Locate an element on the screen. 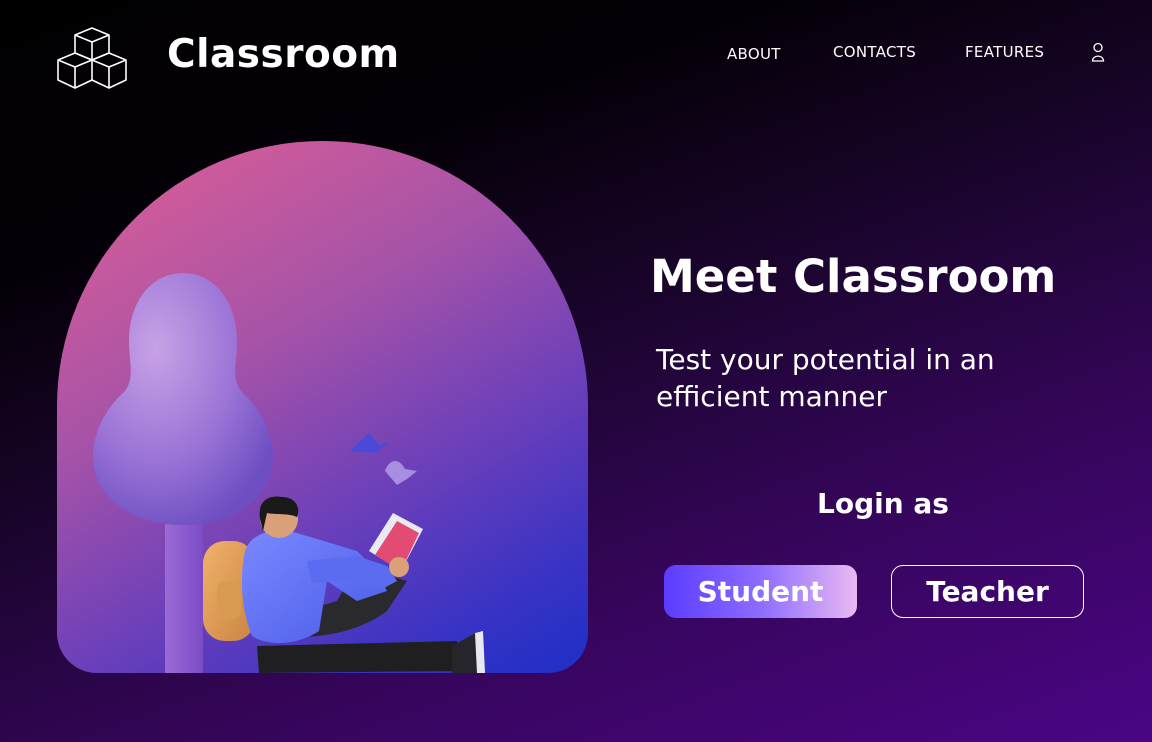  user-icon is located at coordinates (1098, 52).